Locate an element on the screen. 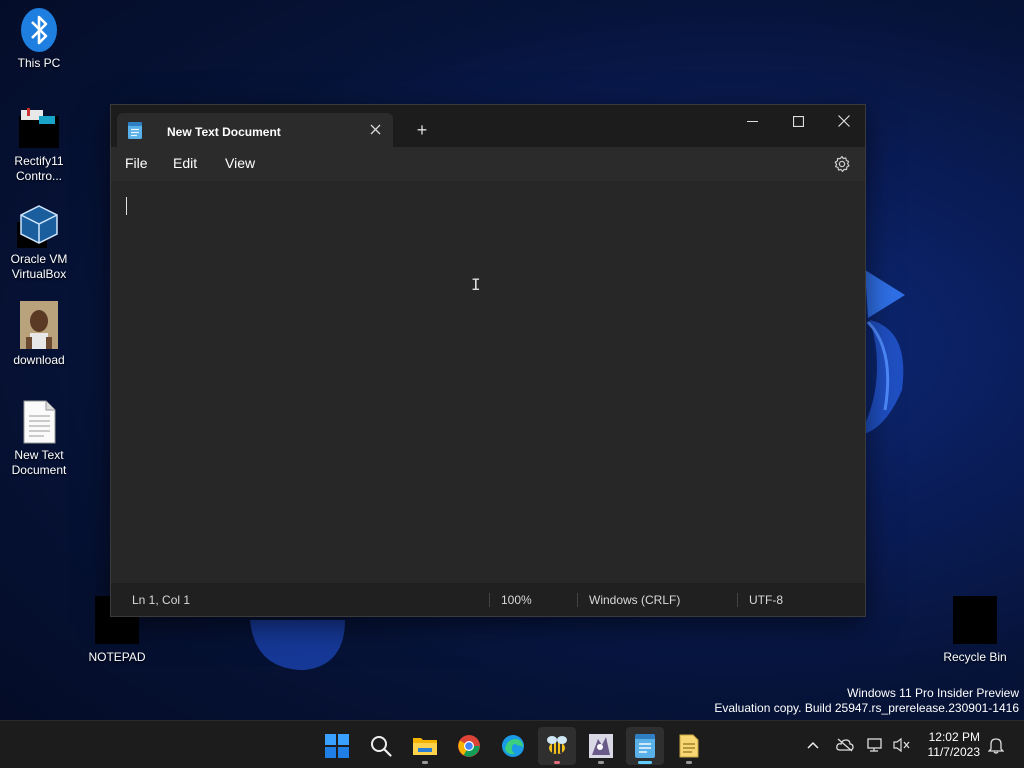  desktop-icon-virtualbox: Oracle VM VirtualBox is located at coordinates (39, 243).